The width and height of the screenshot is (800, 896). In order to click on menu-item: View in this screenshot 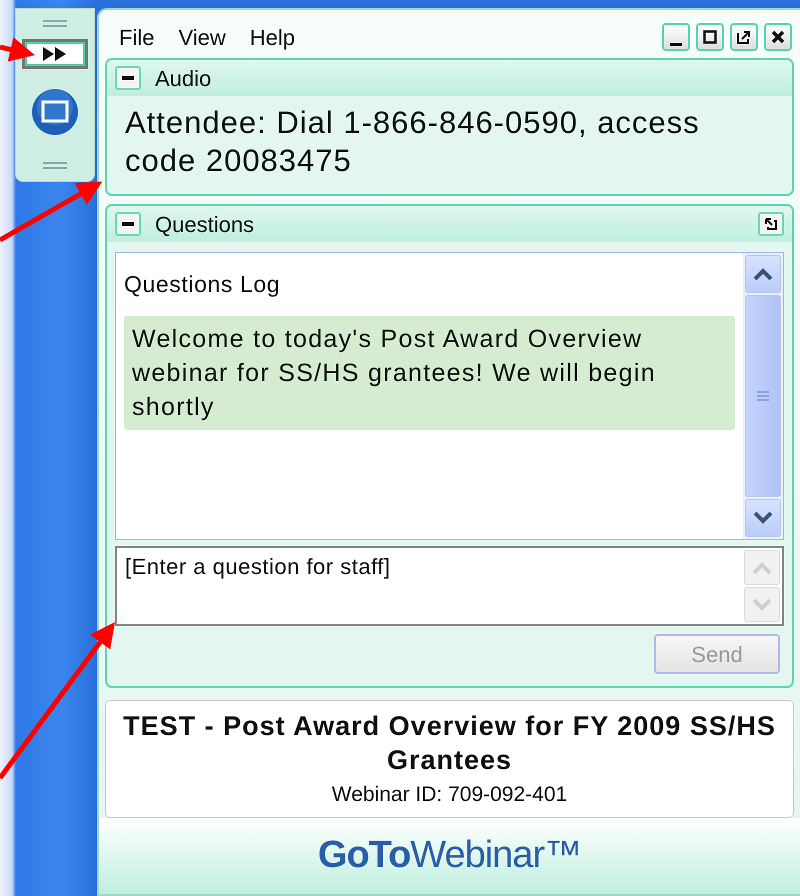, I will do `click(202, 37)`.